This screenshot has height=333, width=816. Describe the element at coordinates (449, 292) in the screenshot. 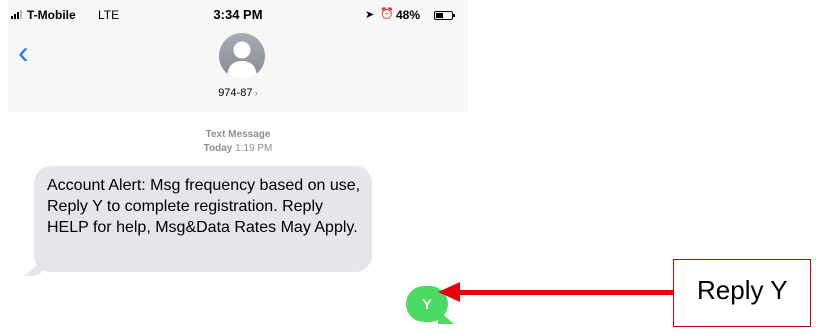

I see `annotation-arrow-head` at that location.